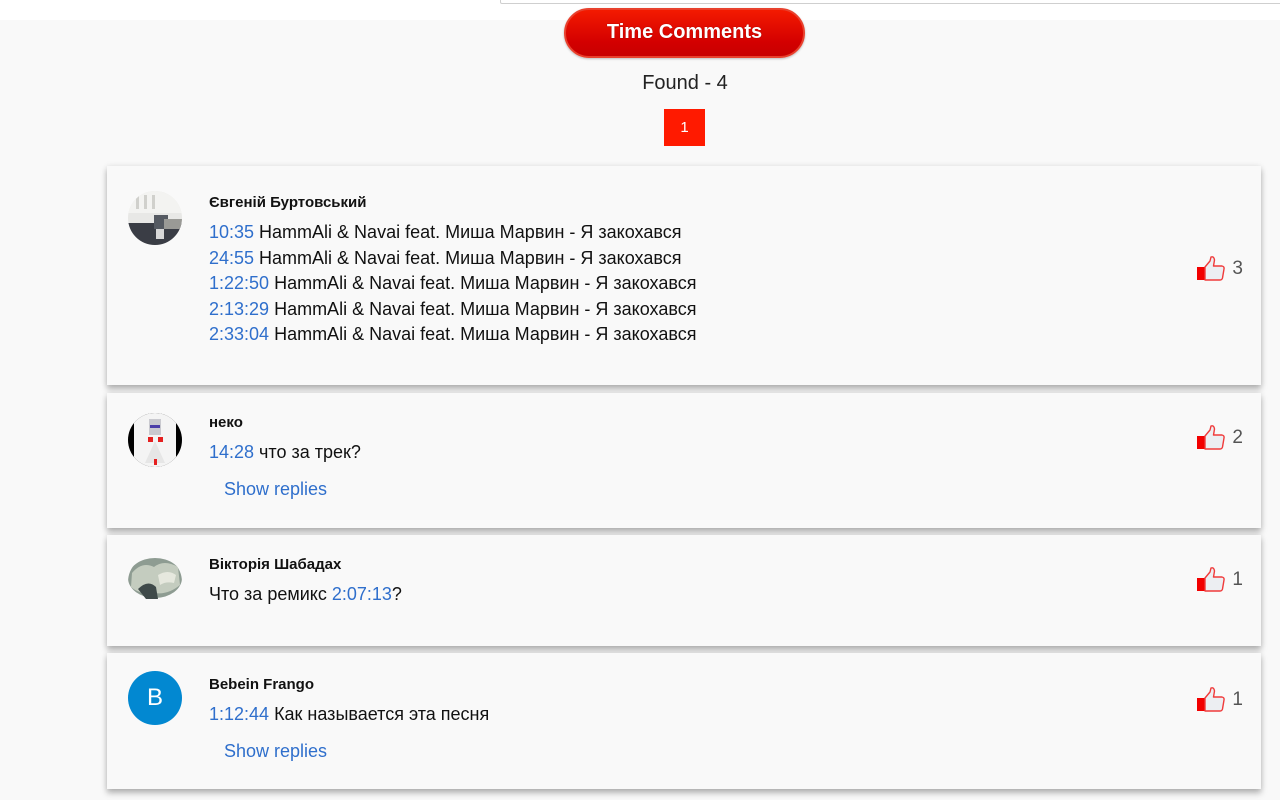  I want to click on pagination-page-1: 1, so click(684, 127).